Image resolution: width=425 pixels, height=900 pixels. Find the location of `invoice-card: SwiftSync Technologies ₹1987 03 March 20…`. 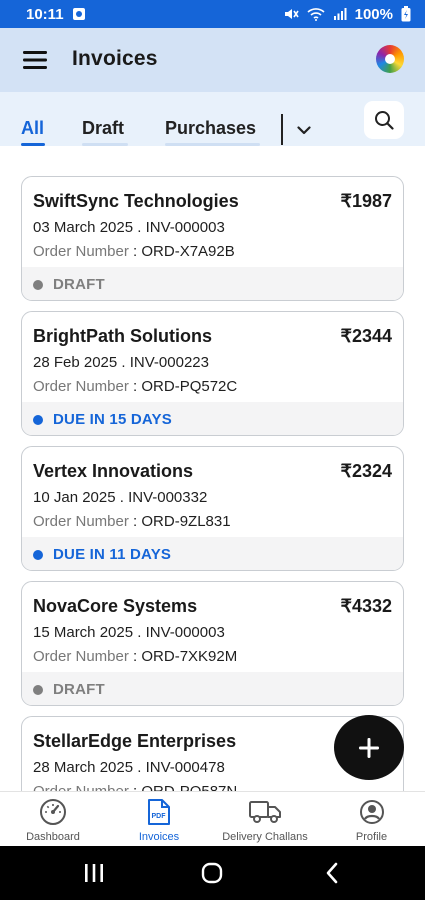

invoice-card: SwiftSync Technologies ₹1987 03 March 20… is located at coordinates (212, 238).